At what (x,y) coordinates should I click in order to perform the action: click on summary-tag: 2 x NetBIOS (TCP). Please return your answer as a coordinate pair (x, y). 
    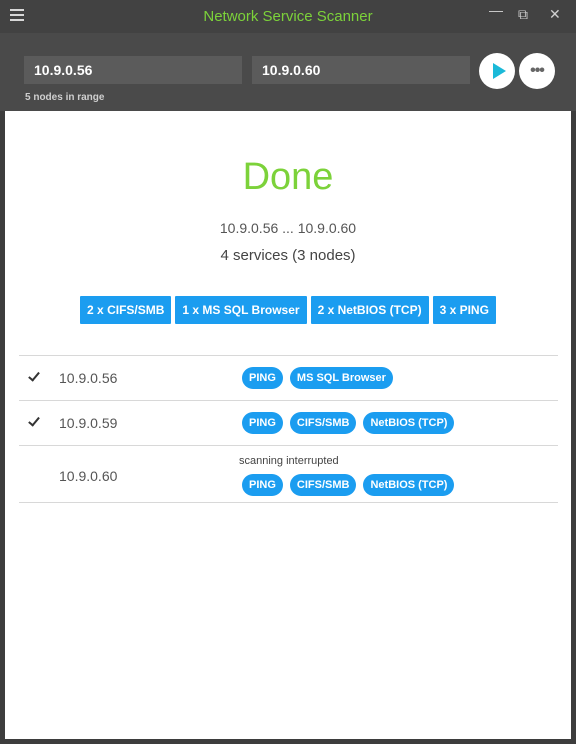
    Looking at the image, I should click on (369, 310).